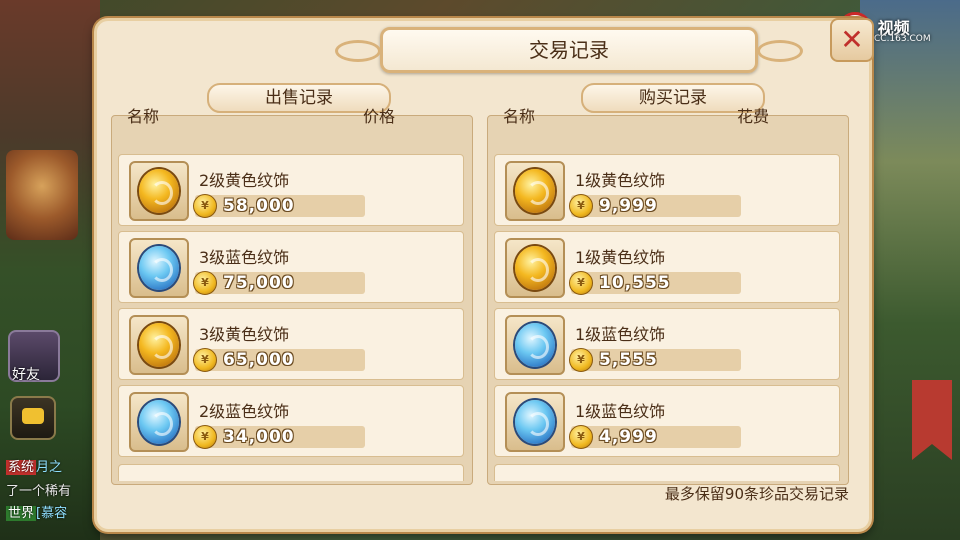 The image size is (960, 540). What do you see at coordinates (259, 206) in the screenshot?
I see `item-price: 58,000` at bounding box center [259, 206].